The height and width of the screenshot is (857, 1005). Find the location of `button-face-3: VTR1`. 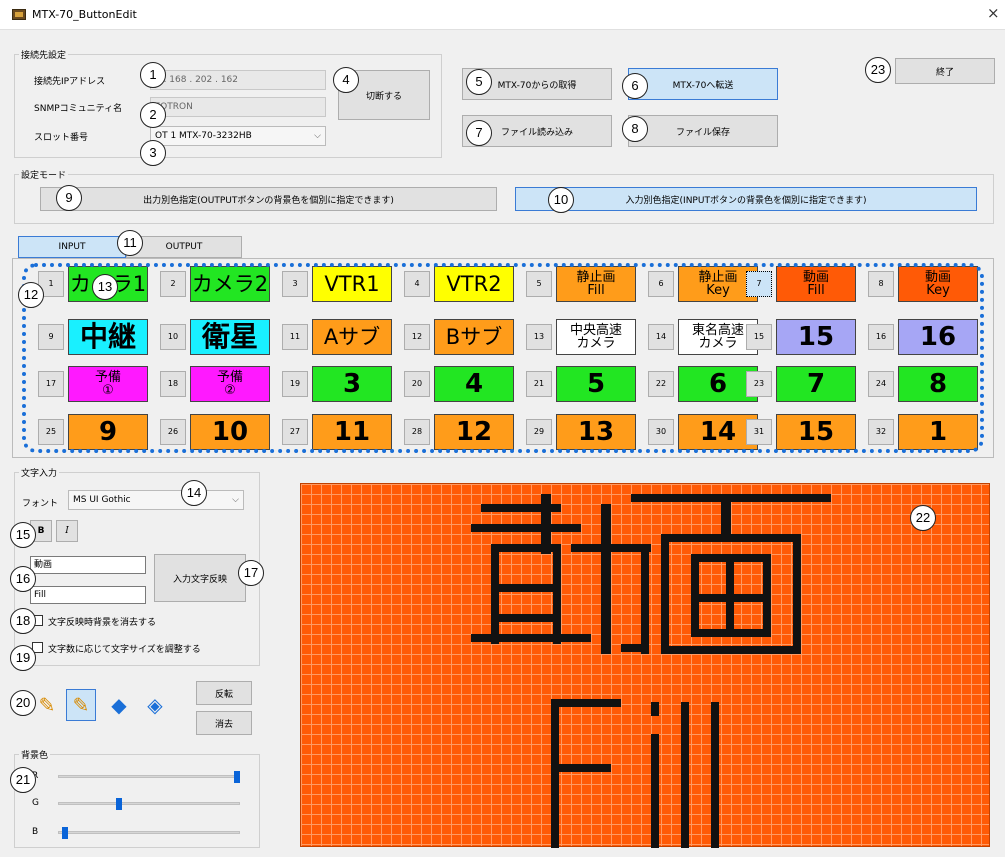

button-face-3: VTR1 is located at coordinates (352, 284).